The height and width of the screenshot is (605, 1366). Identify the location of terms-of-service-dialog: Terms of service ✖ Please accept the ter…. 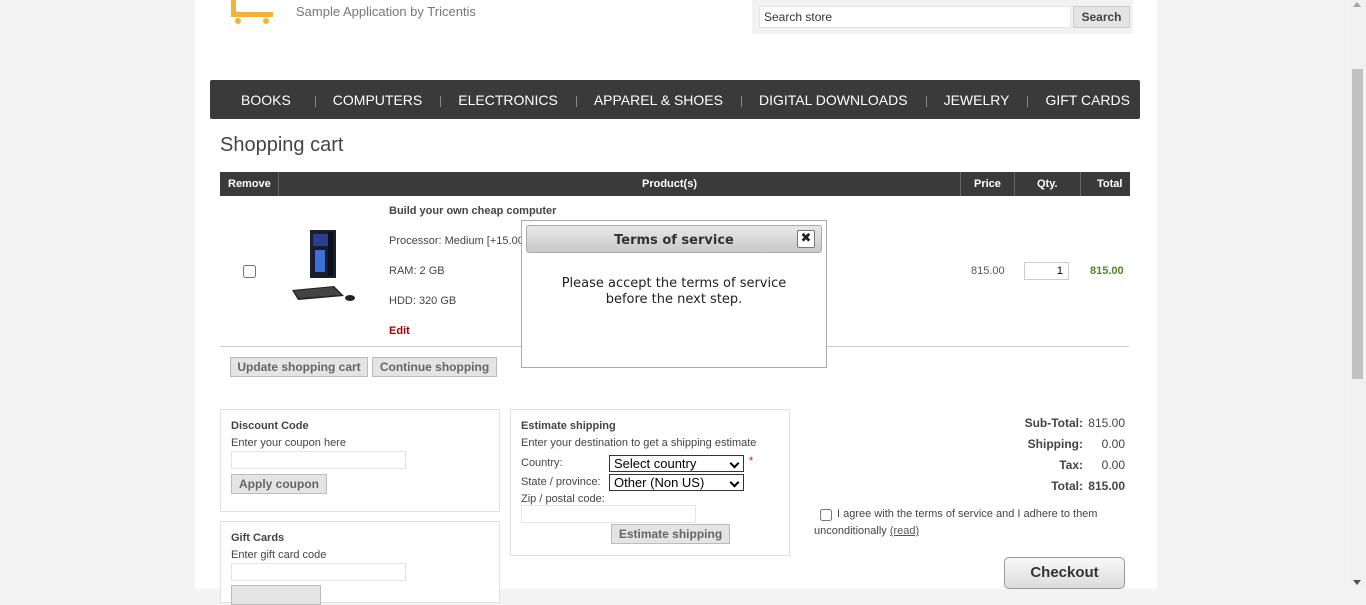
(674, 294).